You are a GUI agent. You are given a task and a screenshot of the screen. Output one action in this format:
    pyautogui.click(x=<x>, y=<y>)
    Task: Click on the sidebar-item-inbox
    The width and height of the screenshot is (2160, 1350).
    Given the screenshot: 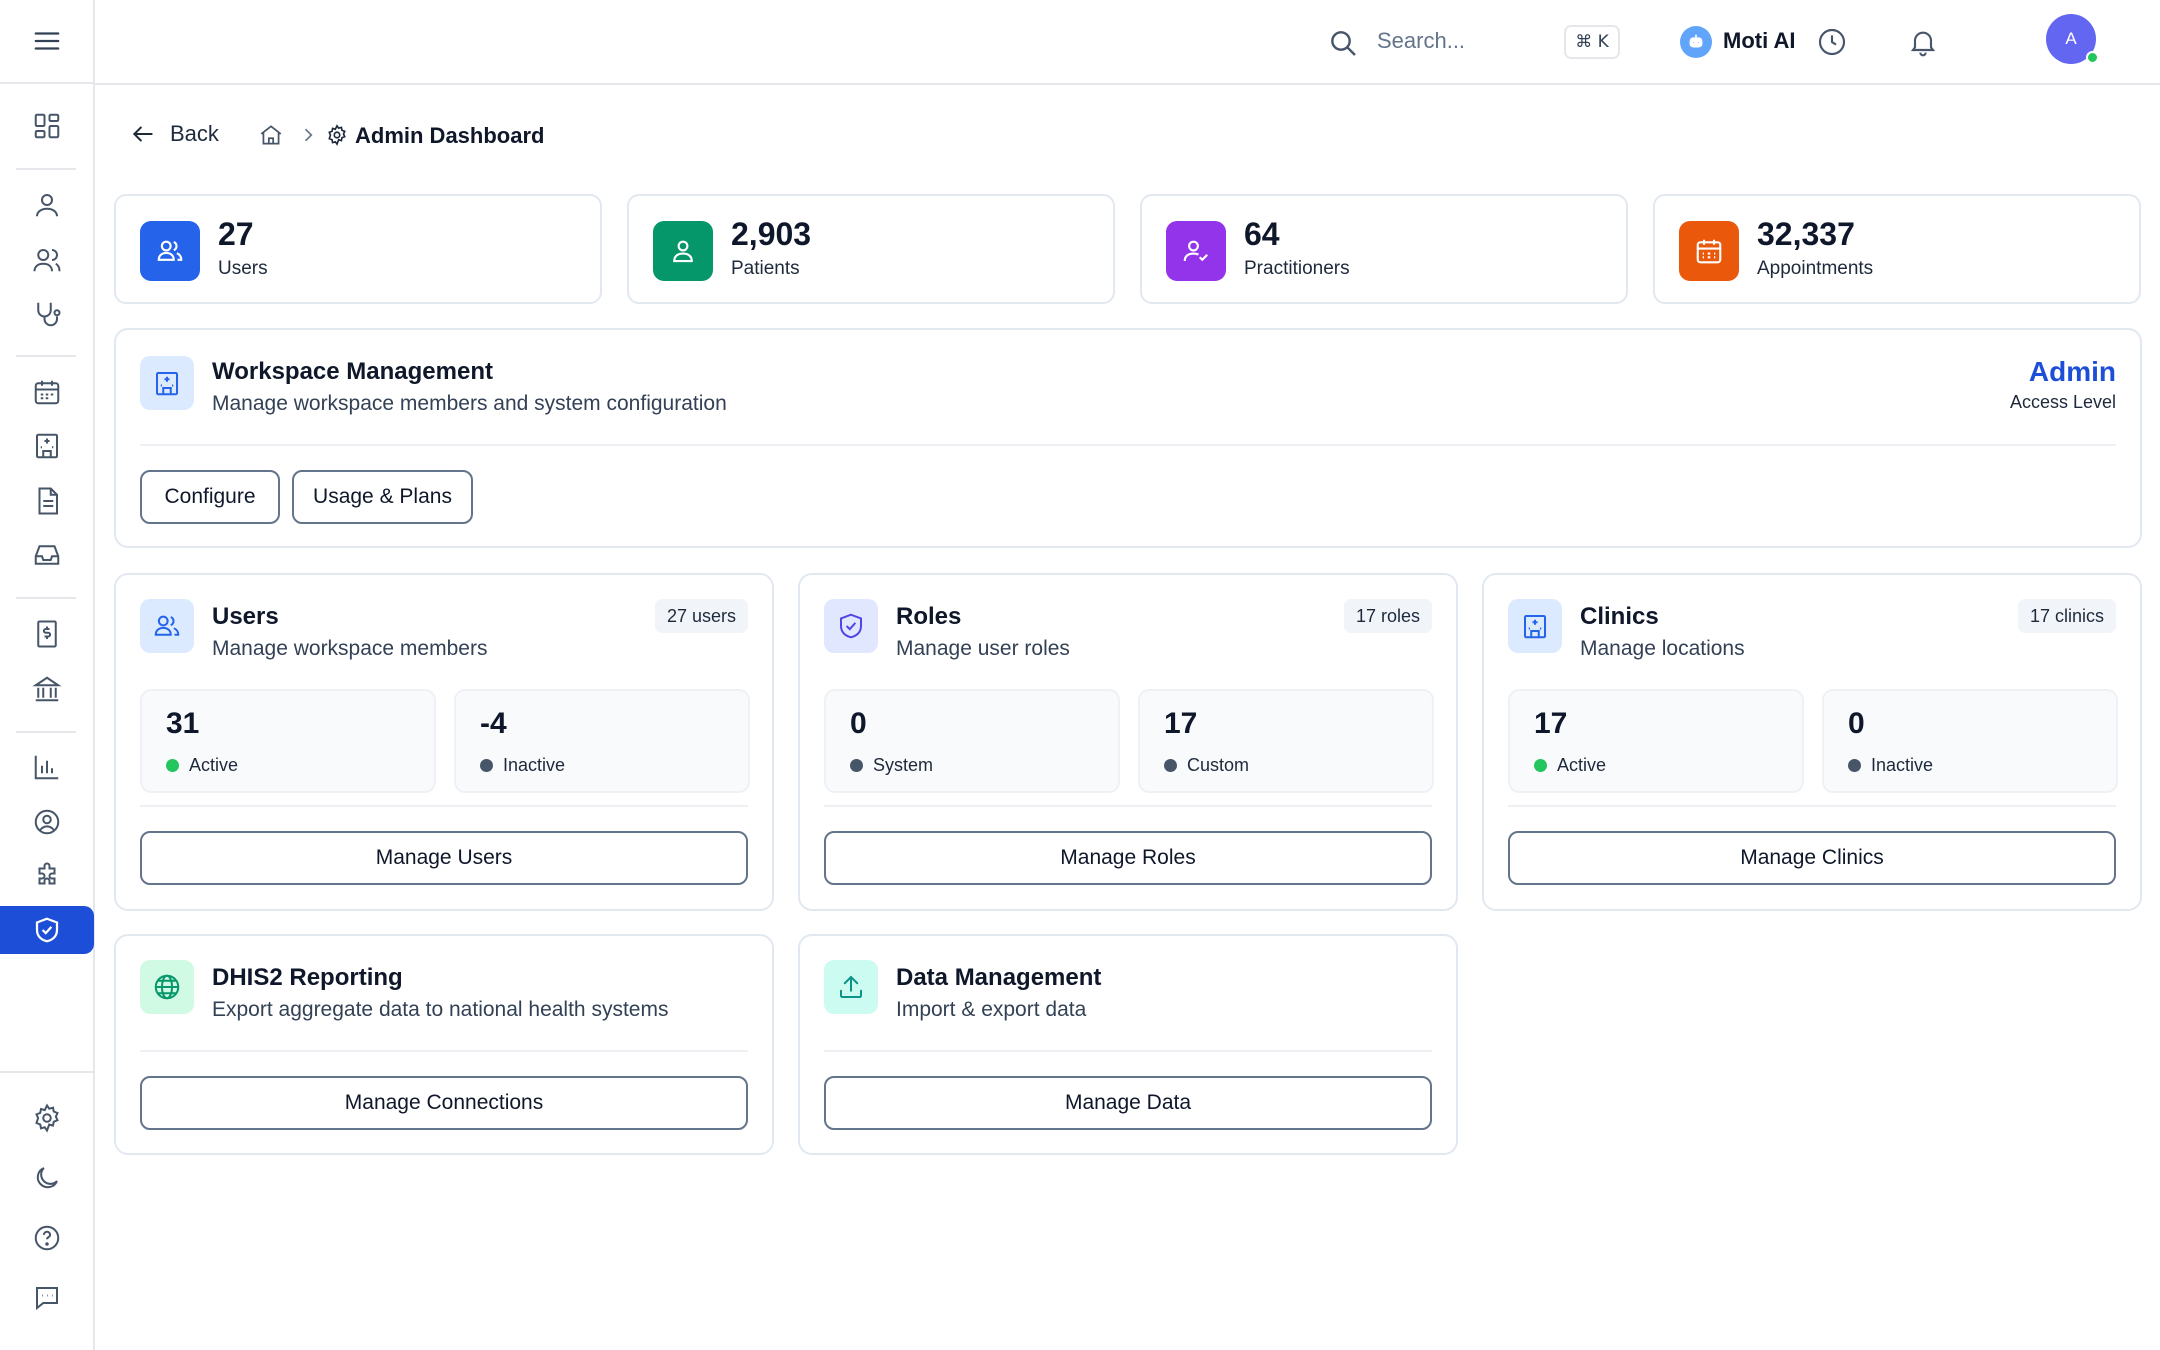 What is the action you would take?
    pyautogui.click(x=47, y=555)
    